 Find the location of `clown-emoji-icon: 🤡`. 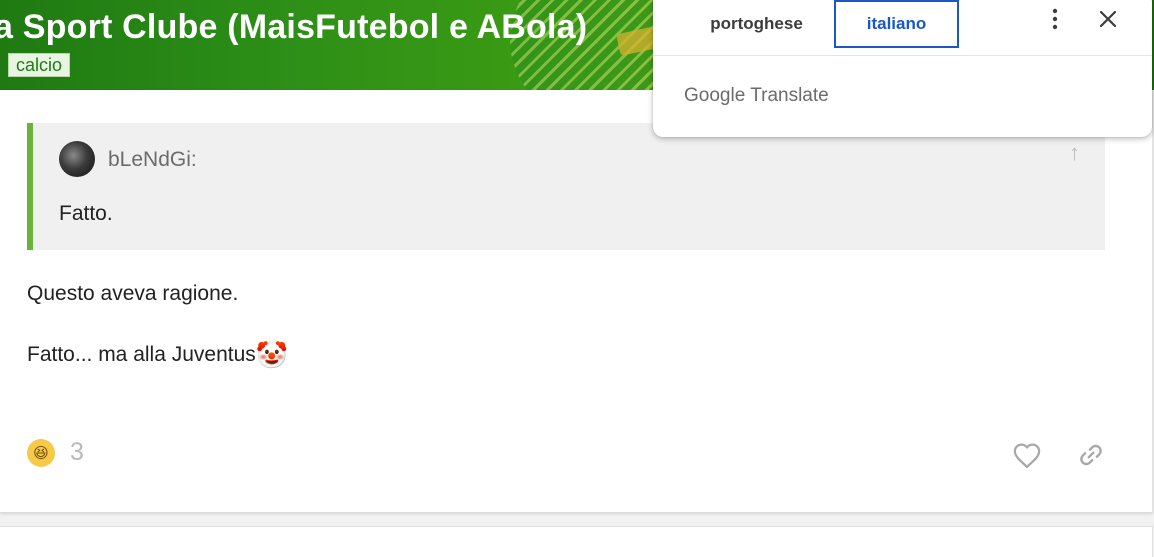

clown-emoji-icon: 🤡 is located at coordinates (272, 355).